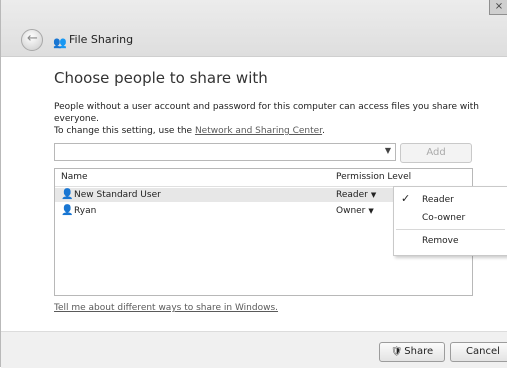  I want to click on window-title: File Sharing, so click(101, 39).